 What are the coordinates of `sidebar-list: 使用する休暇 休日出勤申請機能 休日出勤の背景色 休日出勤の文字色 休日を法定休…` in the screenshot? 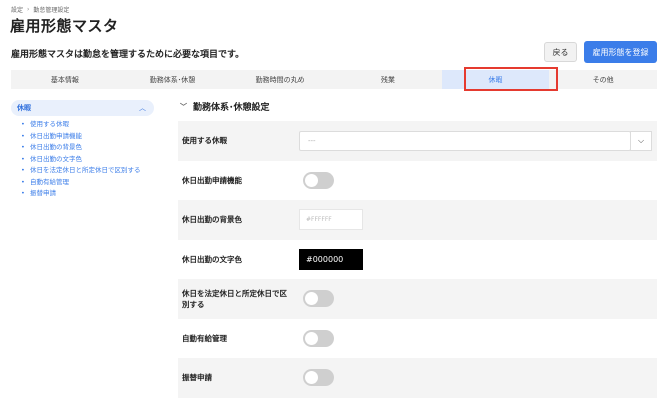 It's located at (81, 159).